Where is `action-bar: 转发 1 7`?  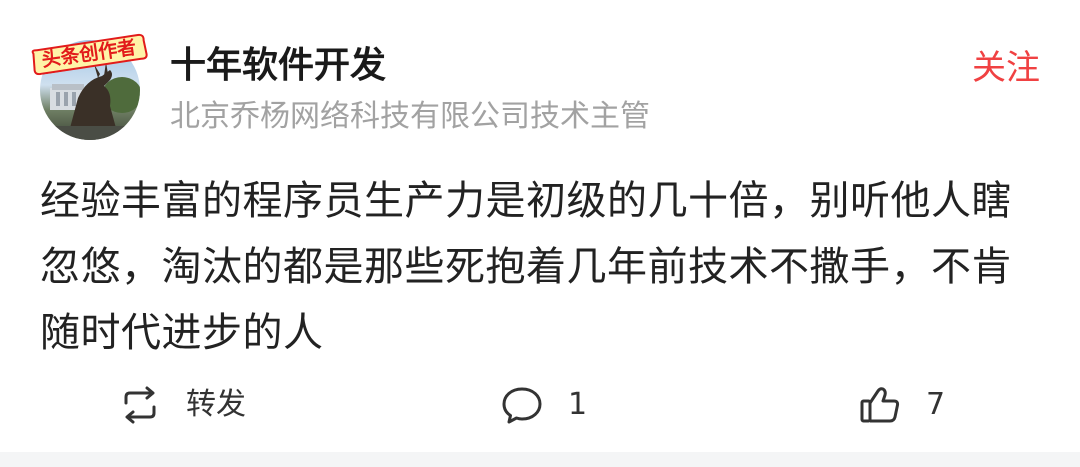
action-bar: 转发 1 7 is located at coordinates (540, 405).